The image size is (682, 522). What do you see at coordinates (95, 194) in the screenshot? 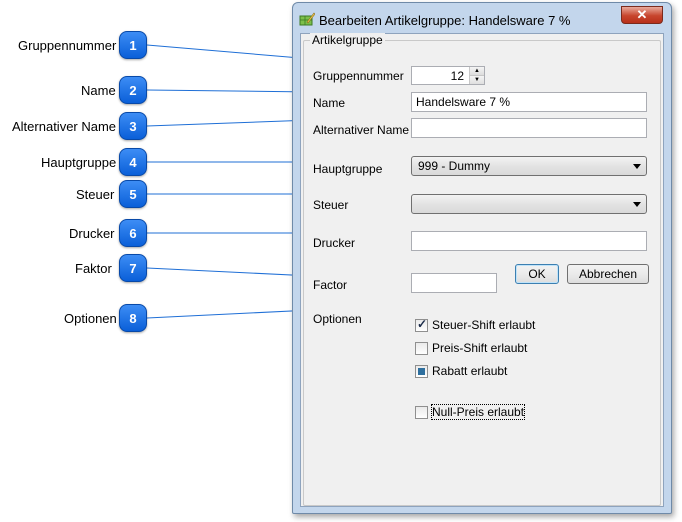
I see `callout-label-5: Steuer` at bounding box center [95, 194].